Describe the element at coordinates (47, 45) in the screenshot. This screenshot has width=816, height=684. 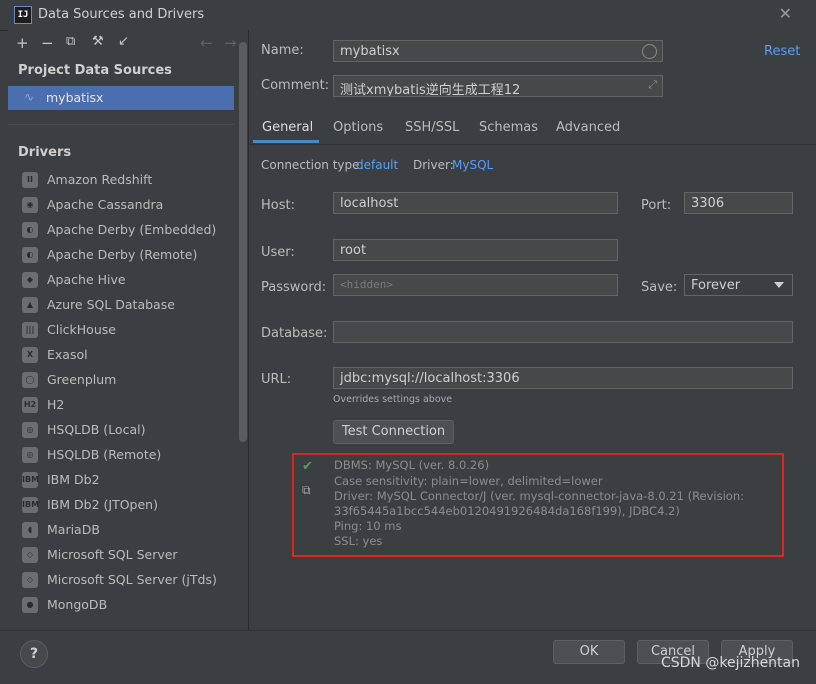
I see `remove-icon: −` at that location.